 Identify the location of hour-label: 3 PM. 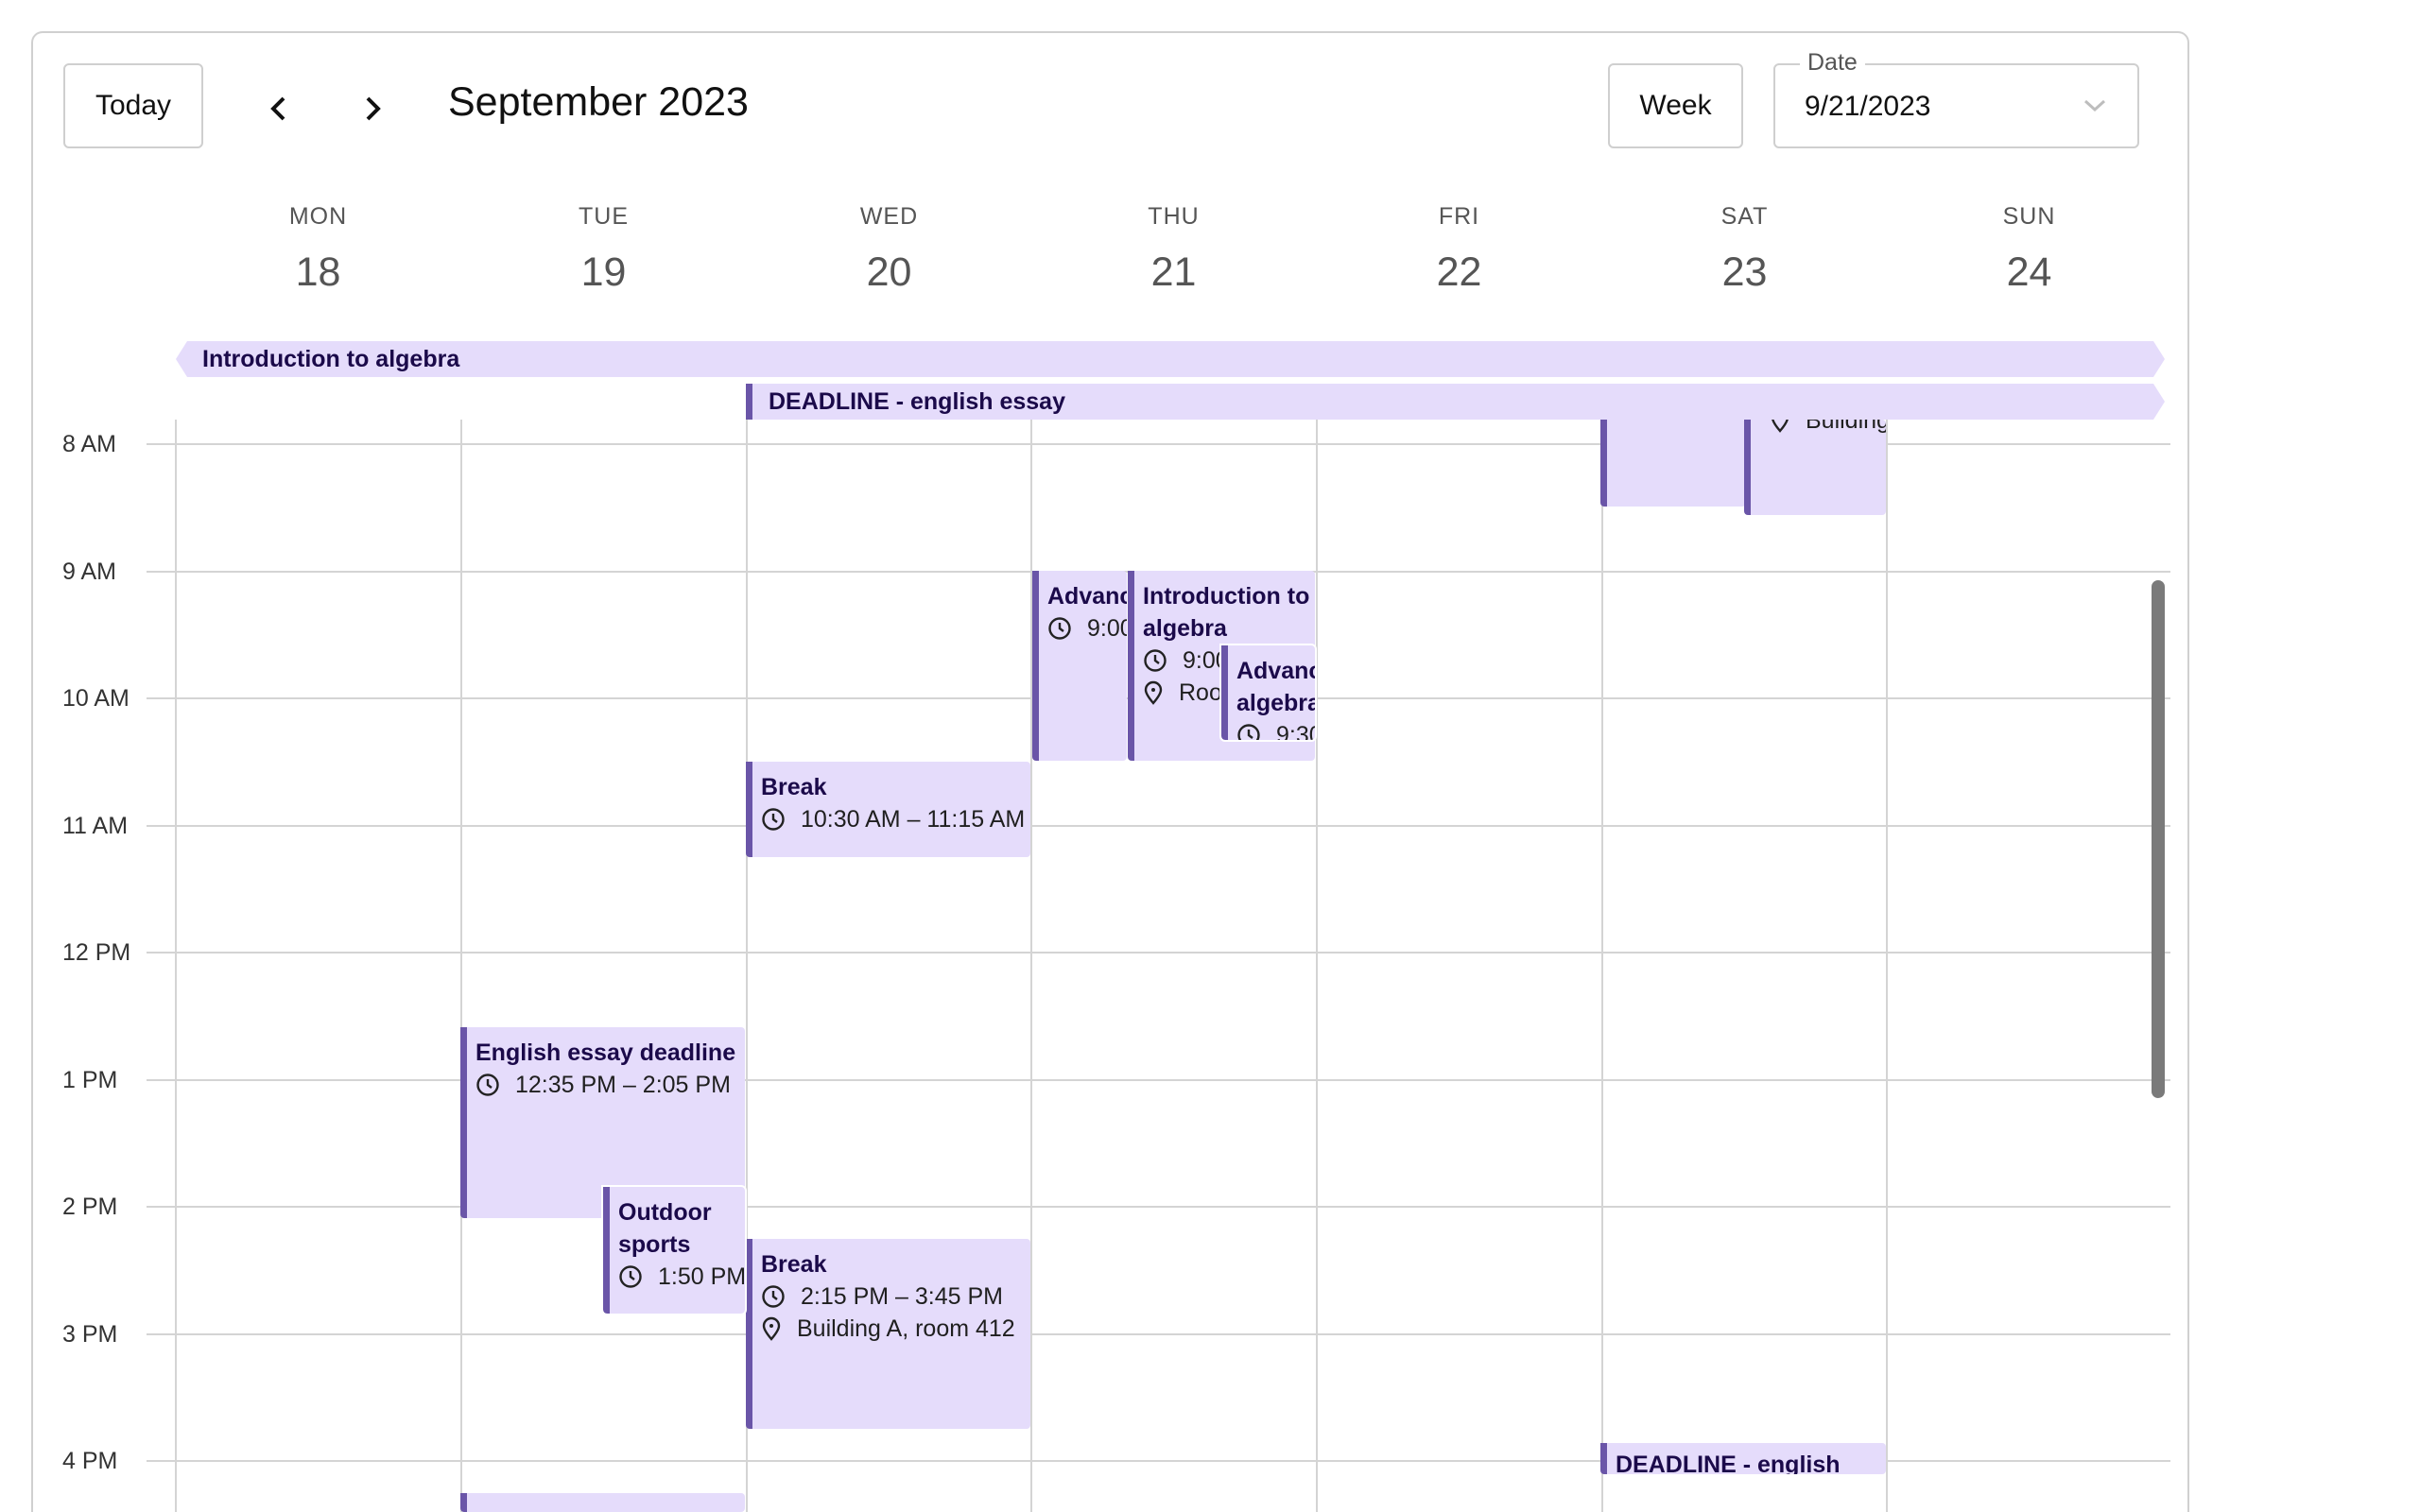
(90, 1334).